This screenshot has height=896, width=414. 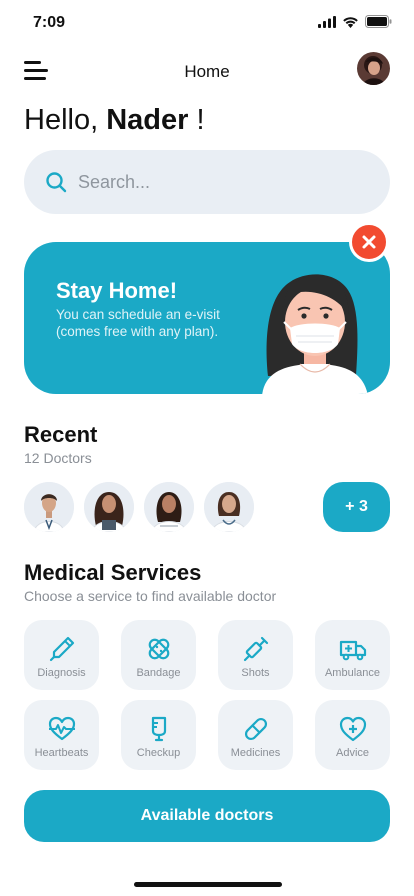 I want to click on status-bar: 7:09, so click(x=207, y=22).